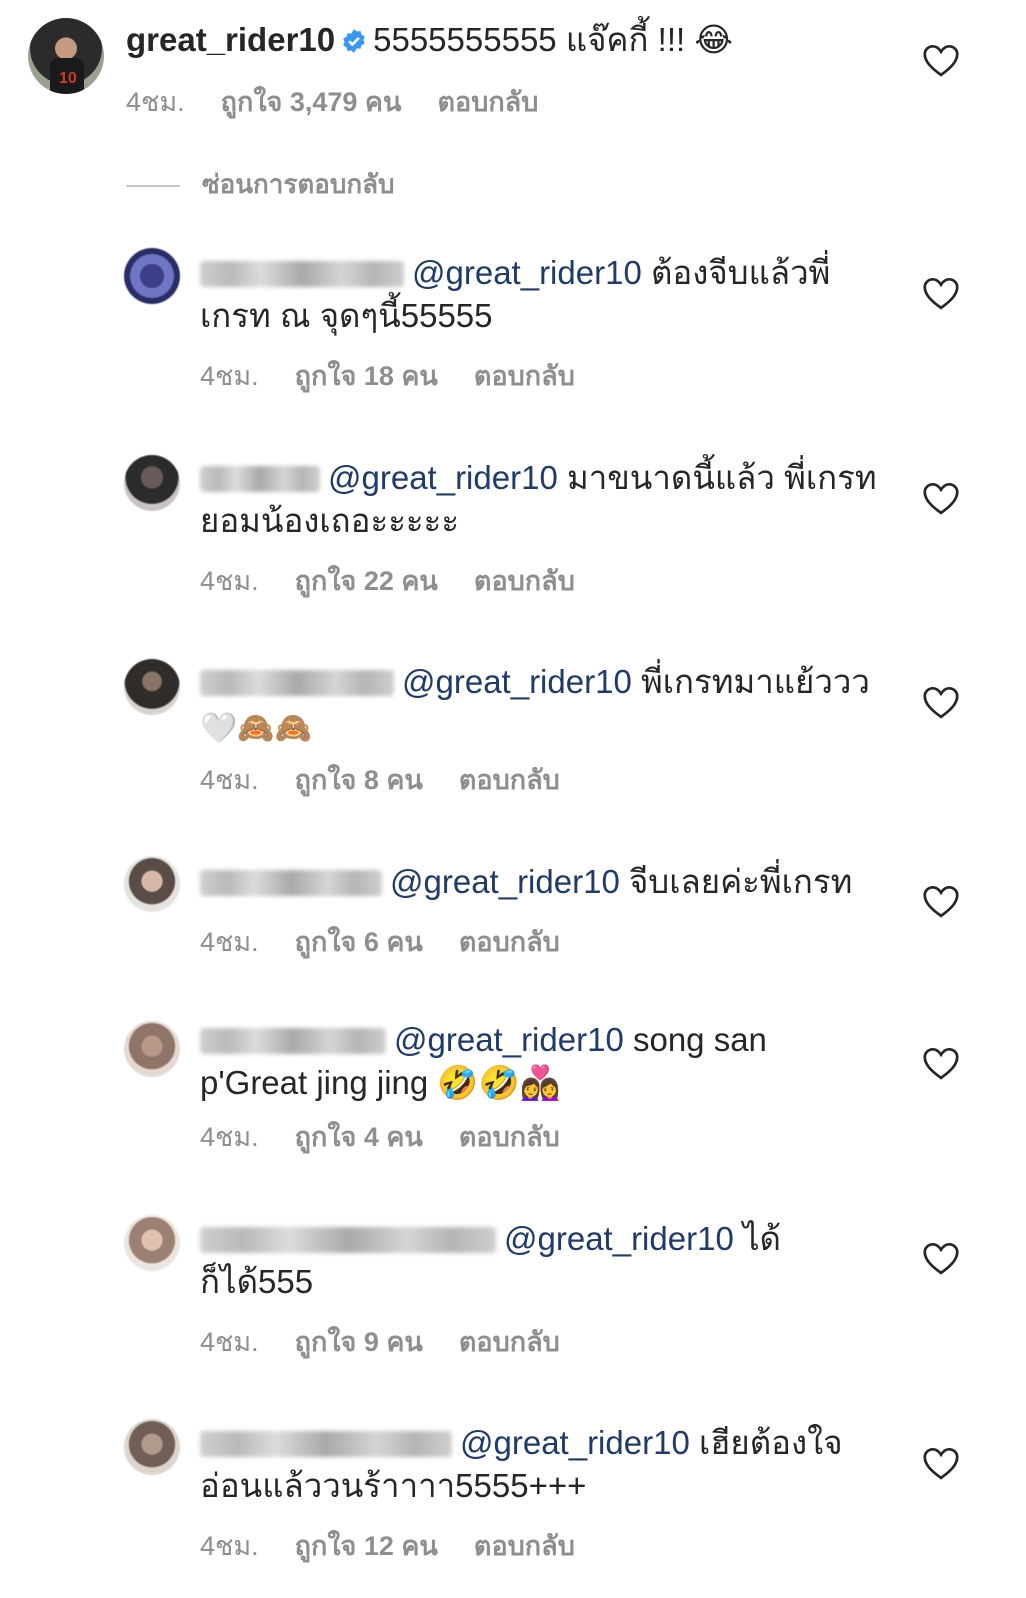 This screenshot has height=1598, width=1026. I want to click on comment-text-line2: p'Great jing jing 🤣🤣👩‍❤️‍👩, so click(380, 1082).